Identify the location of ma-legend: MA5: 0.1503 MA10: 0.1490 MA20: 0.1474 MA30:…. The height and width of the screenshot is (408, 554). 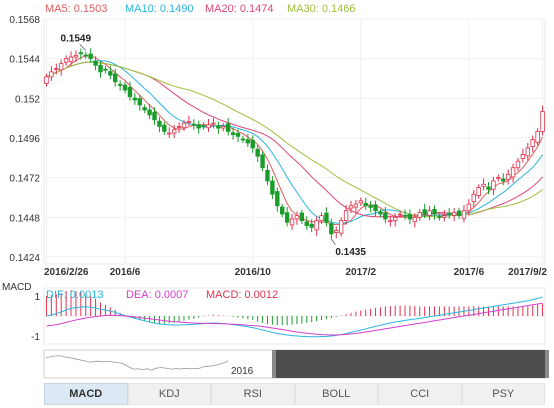
(200, 9).